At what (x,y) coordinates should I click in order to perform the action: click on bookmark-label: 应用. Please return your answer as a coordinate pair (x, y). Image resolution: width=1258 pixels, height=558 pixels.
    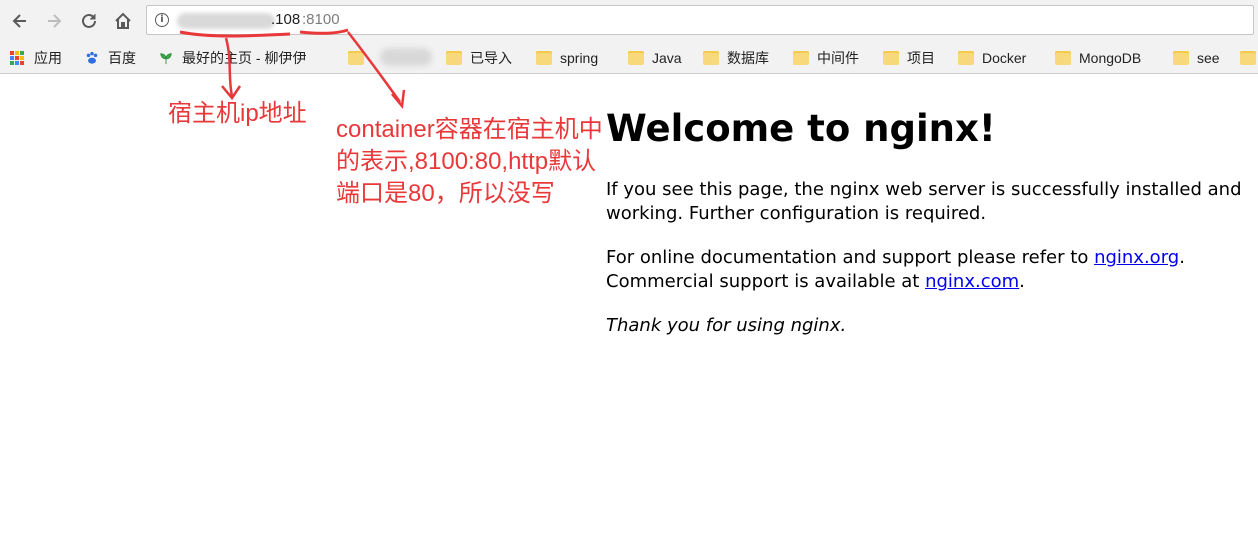
    Looking at the image, I should click on (48, 58).